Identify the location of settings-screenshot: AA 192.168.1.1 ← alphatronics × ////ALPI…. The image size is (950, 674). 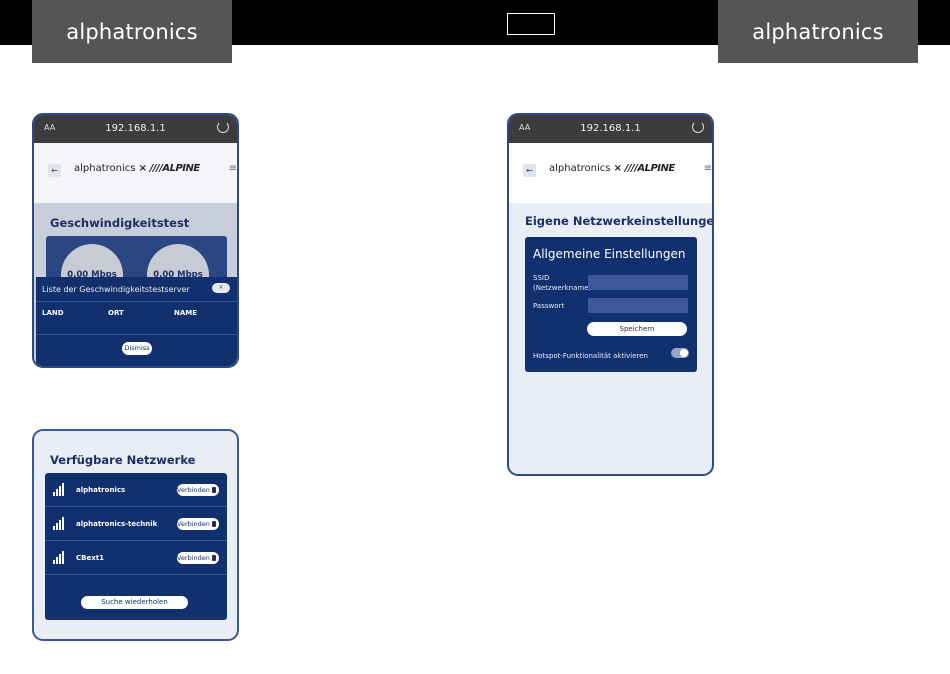
(610, 294).